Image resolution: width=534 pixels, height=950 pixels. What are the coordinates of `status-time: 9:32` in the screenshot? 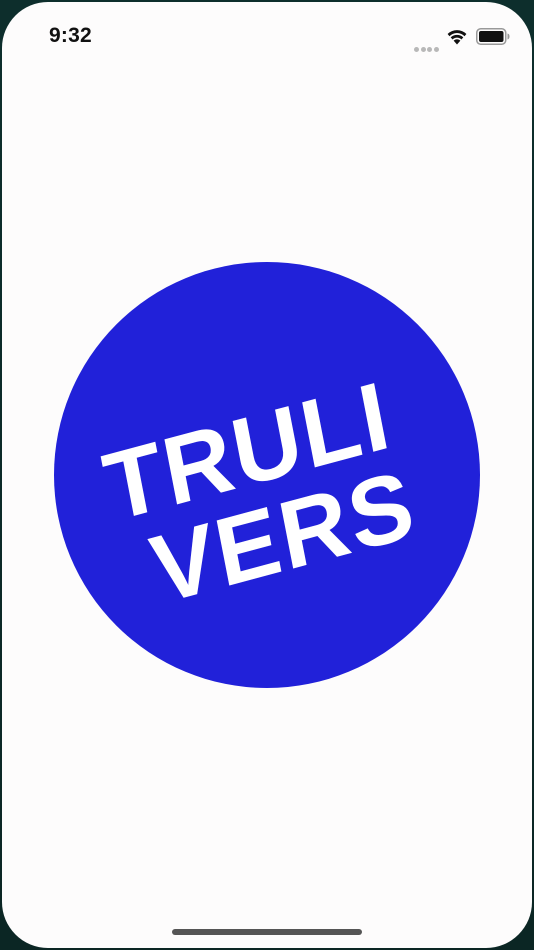 It's located at (70, 35).